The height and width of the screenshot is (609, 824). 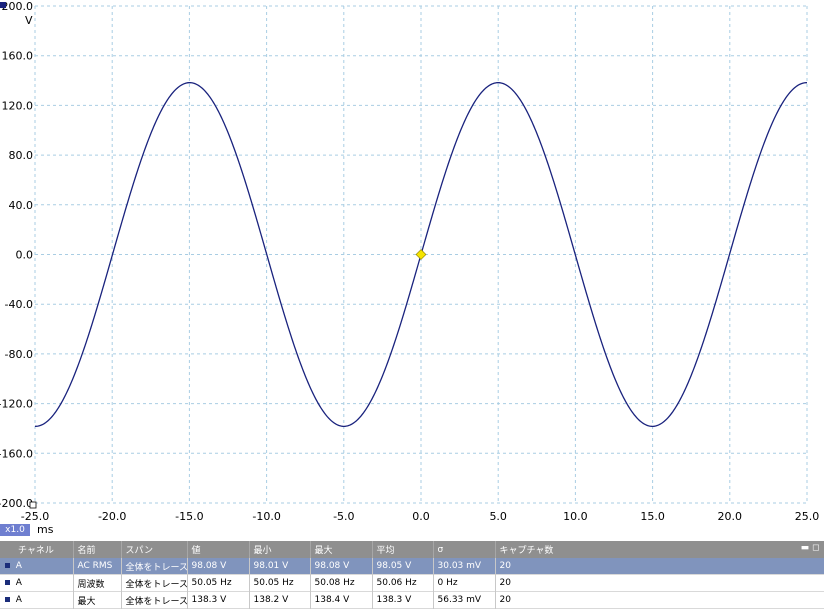 I want to click on x-tick-label: 25.0, so click(x=807, y=516).